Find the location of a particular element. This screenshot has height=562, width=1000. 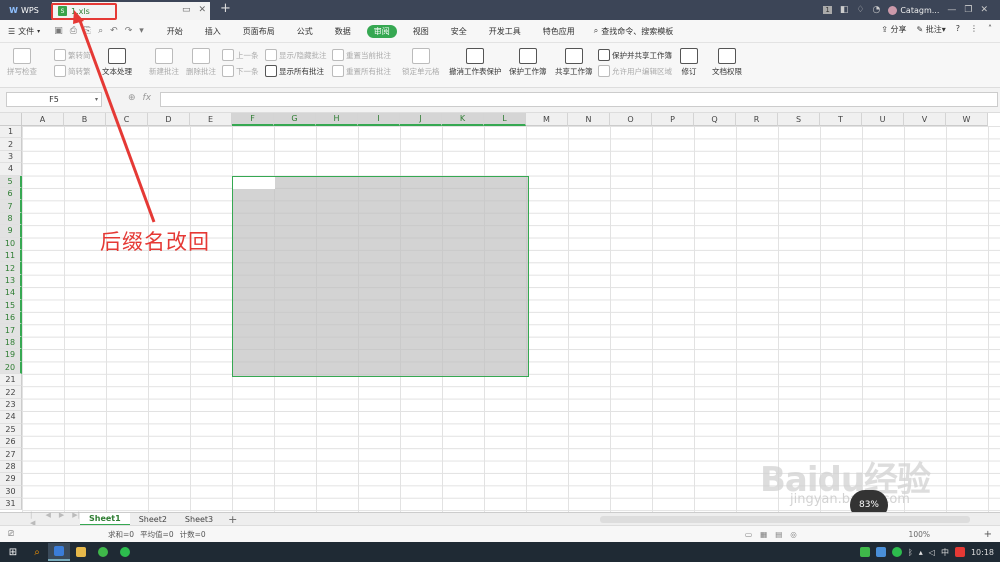

close-tab-icon: ✕ is located at coordinates (202, 10).